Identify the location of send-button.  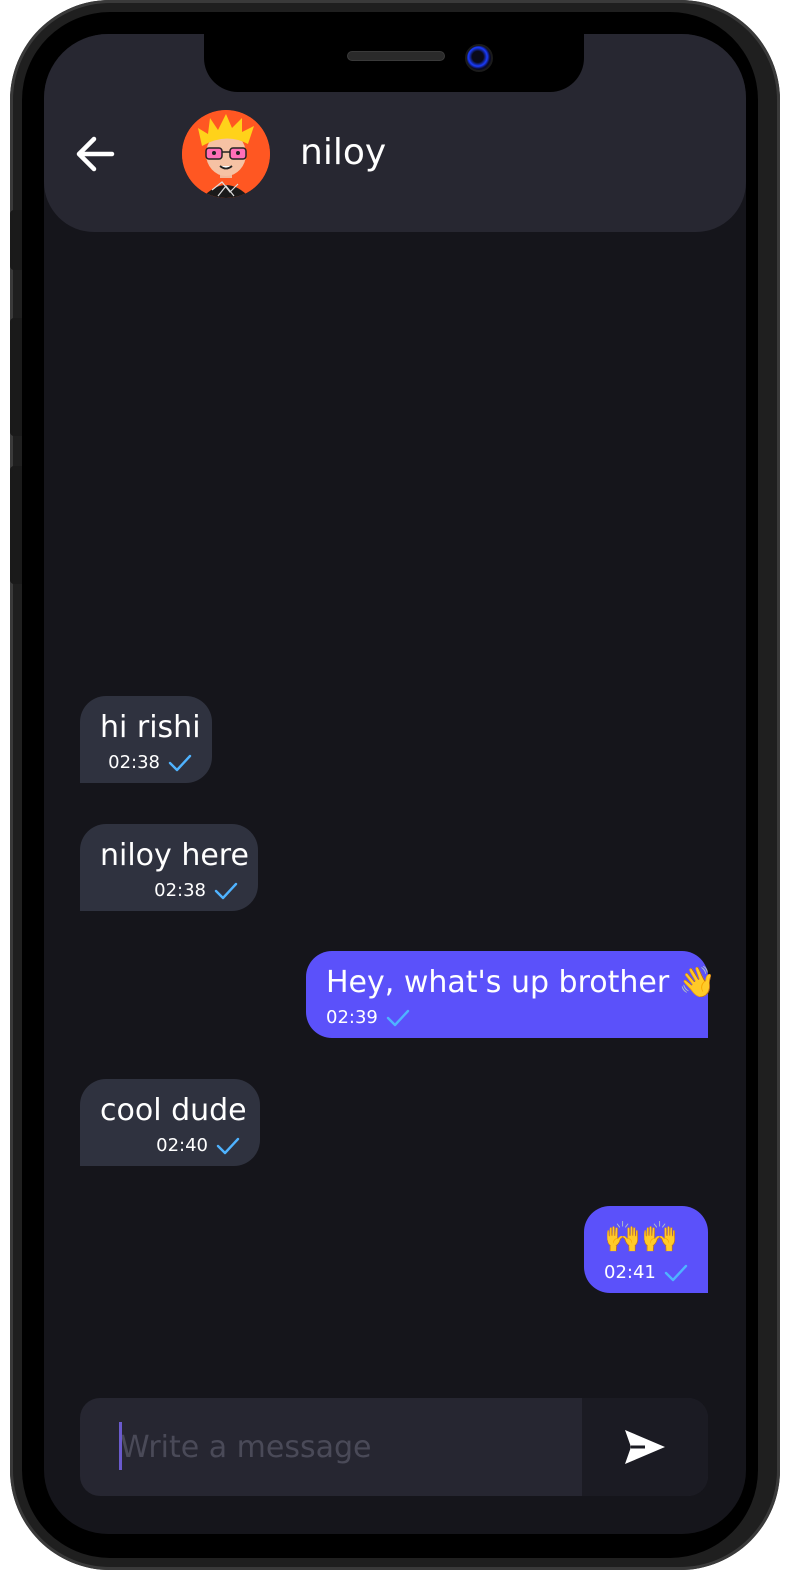
(645, 1447).